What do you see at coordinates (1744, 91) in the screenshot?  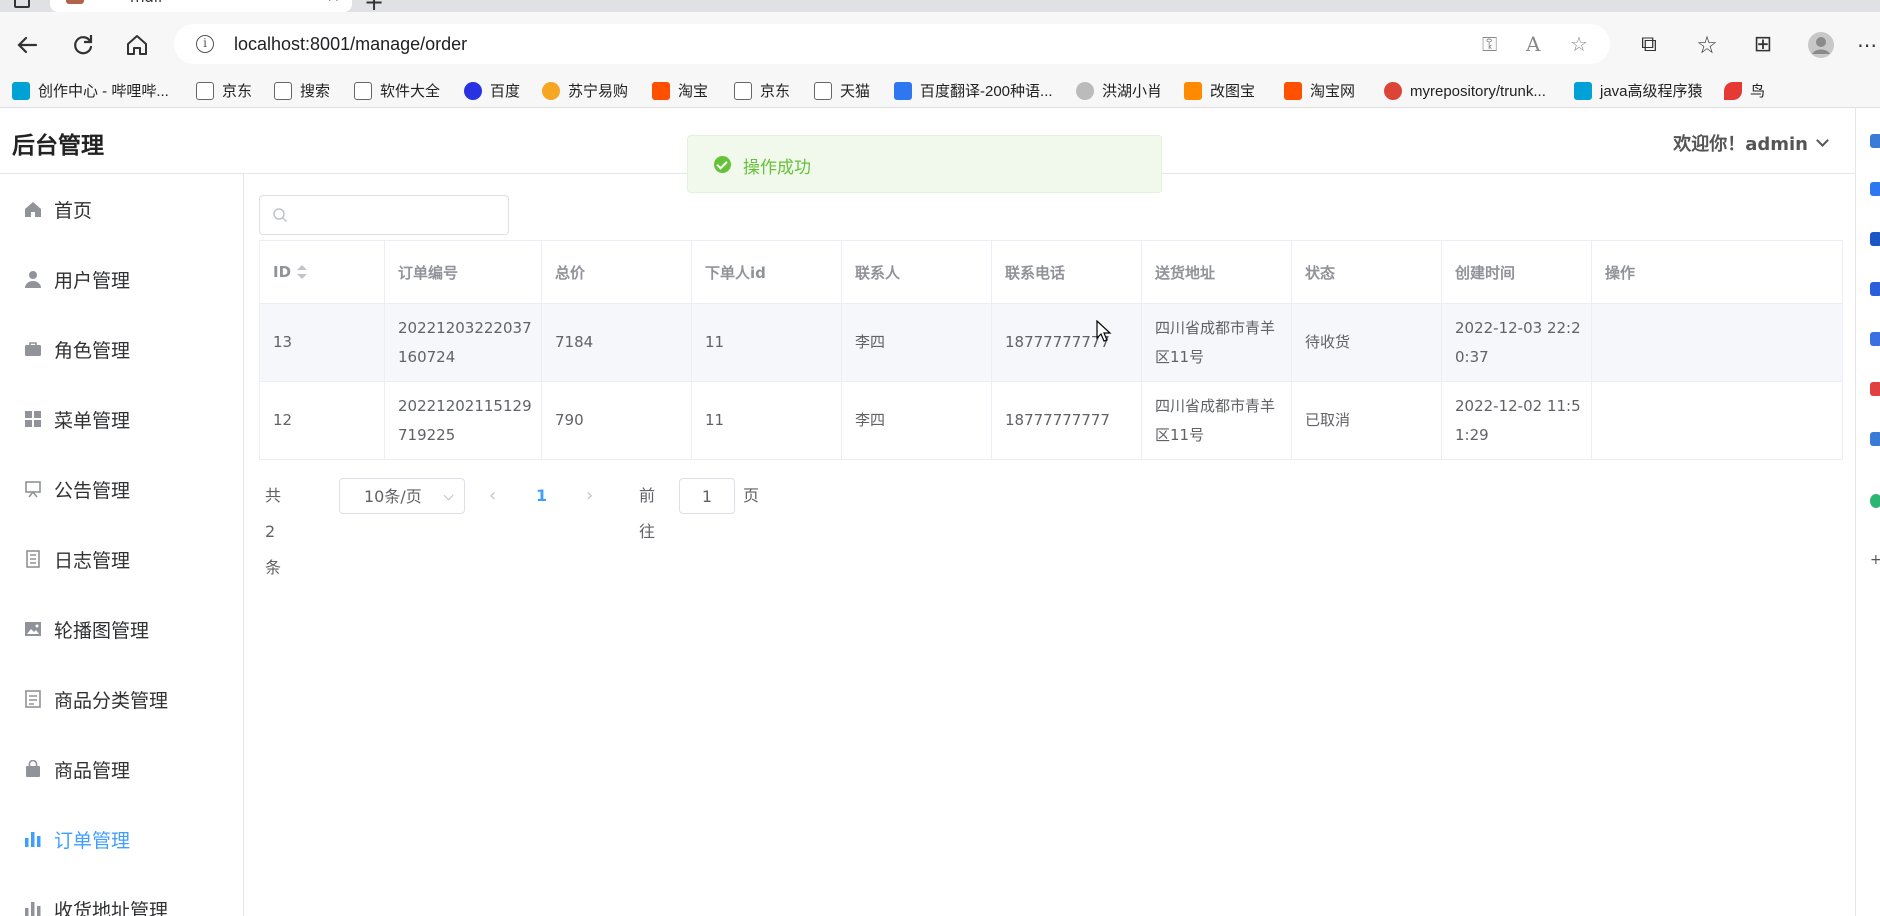 I see `bookmark-item: 鸟` at bounding box center [1744, 91].